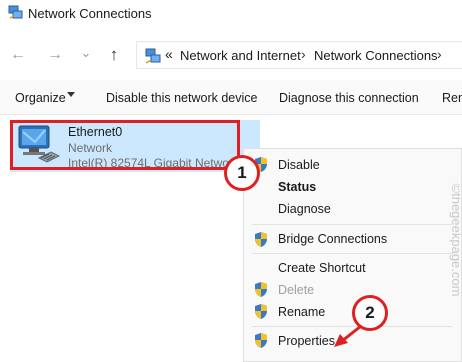 The height and width of the screenshot is (362, 462). I want to click on watermark-text: ©thegeekpage.com, so click(454, 240).